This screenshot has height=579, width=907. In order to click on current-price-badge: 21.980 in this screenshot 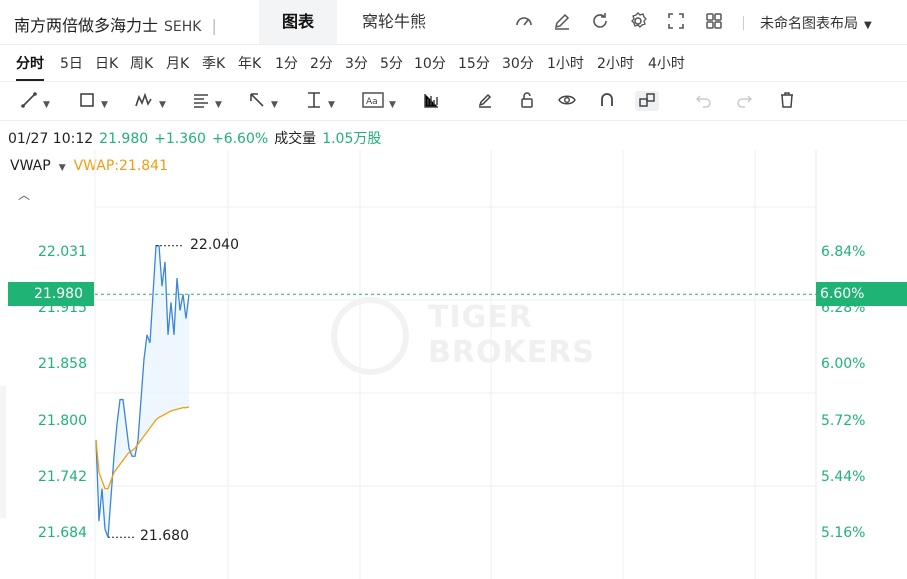, I will do `click(51, 294)`.